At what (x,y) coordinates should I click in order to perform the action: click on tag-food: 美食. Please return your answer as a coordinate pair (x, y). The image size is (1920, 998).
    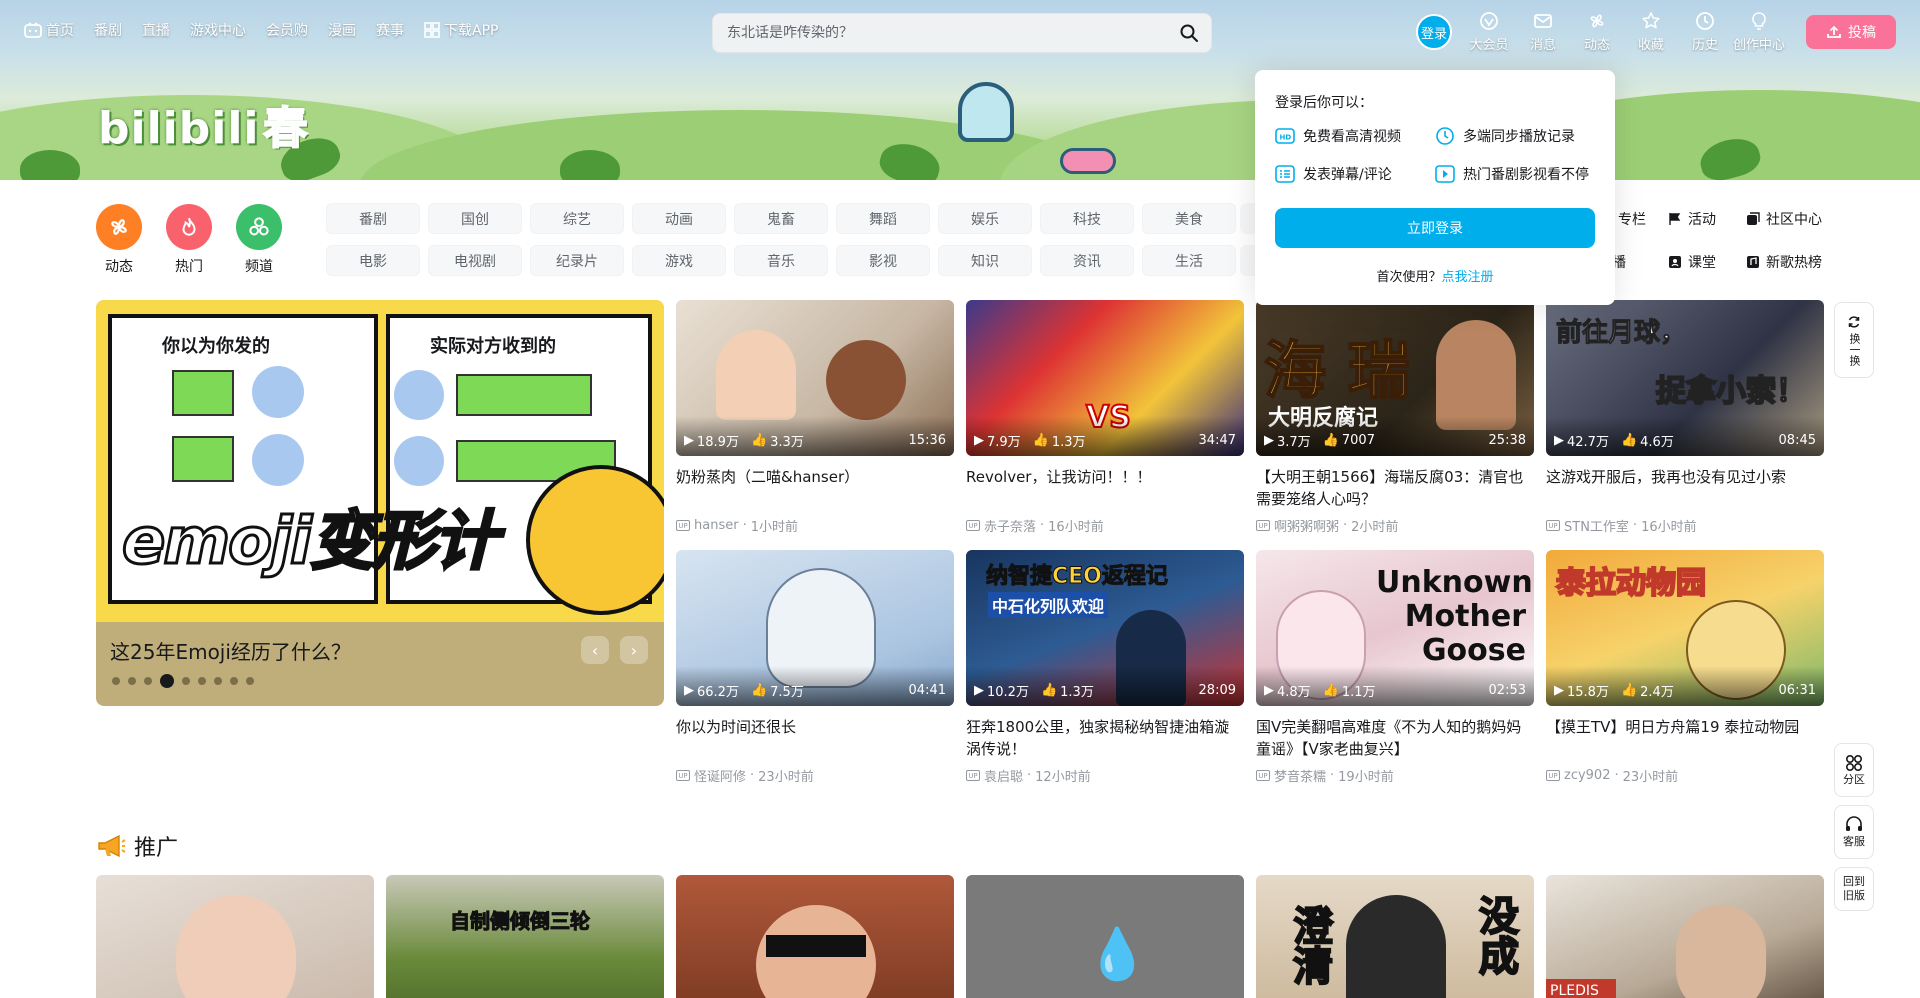
    Looking at the image, I should click on (1189, 218).